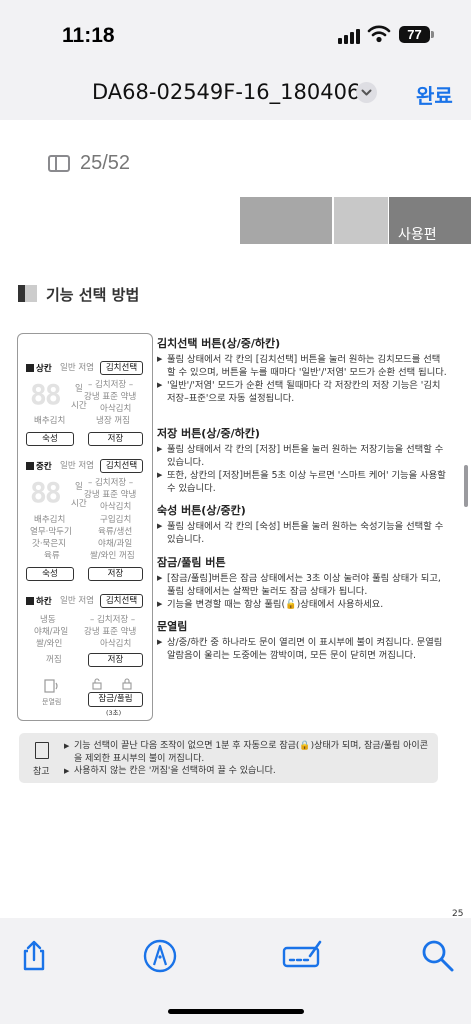 The height and width of the screenshot is (1024, 471). Describe the element at coordinates (201, 510) in the screenshot. I see `section-heading: 숙성 버튼(상/중칸)` at that location.